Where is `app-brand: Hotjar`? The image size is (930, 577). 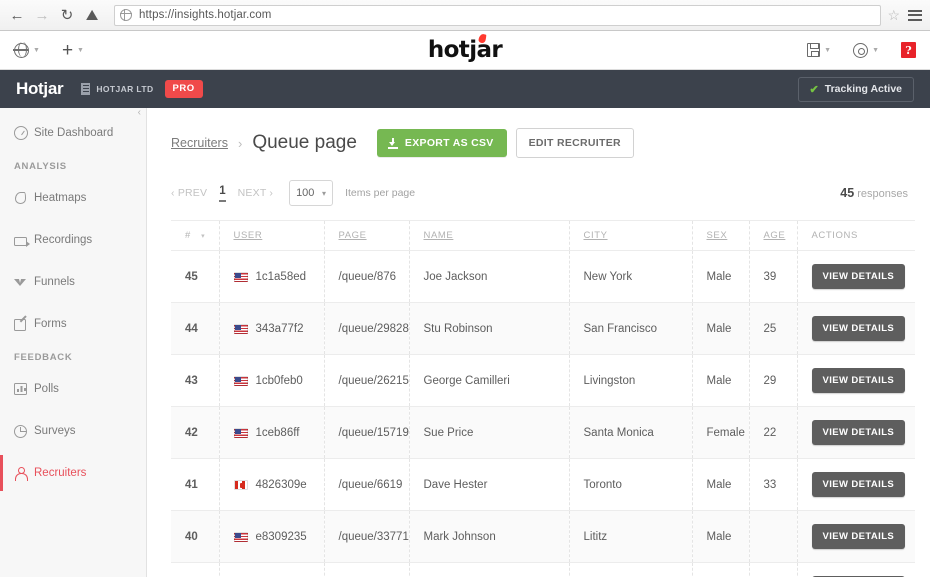 app-brand: Hotjar is located at coordinates (40, 89).